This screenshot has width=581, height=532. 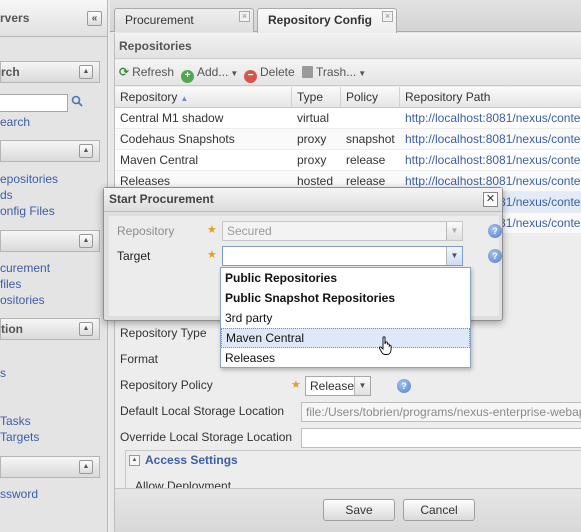 I want to click on hand-cursor-icon, so click(x=385, y=345).